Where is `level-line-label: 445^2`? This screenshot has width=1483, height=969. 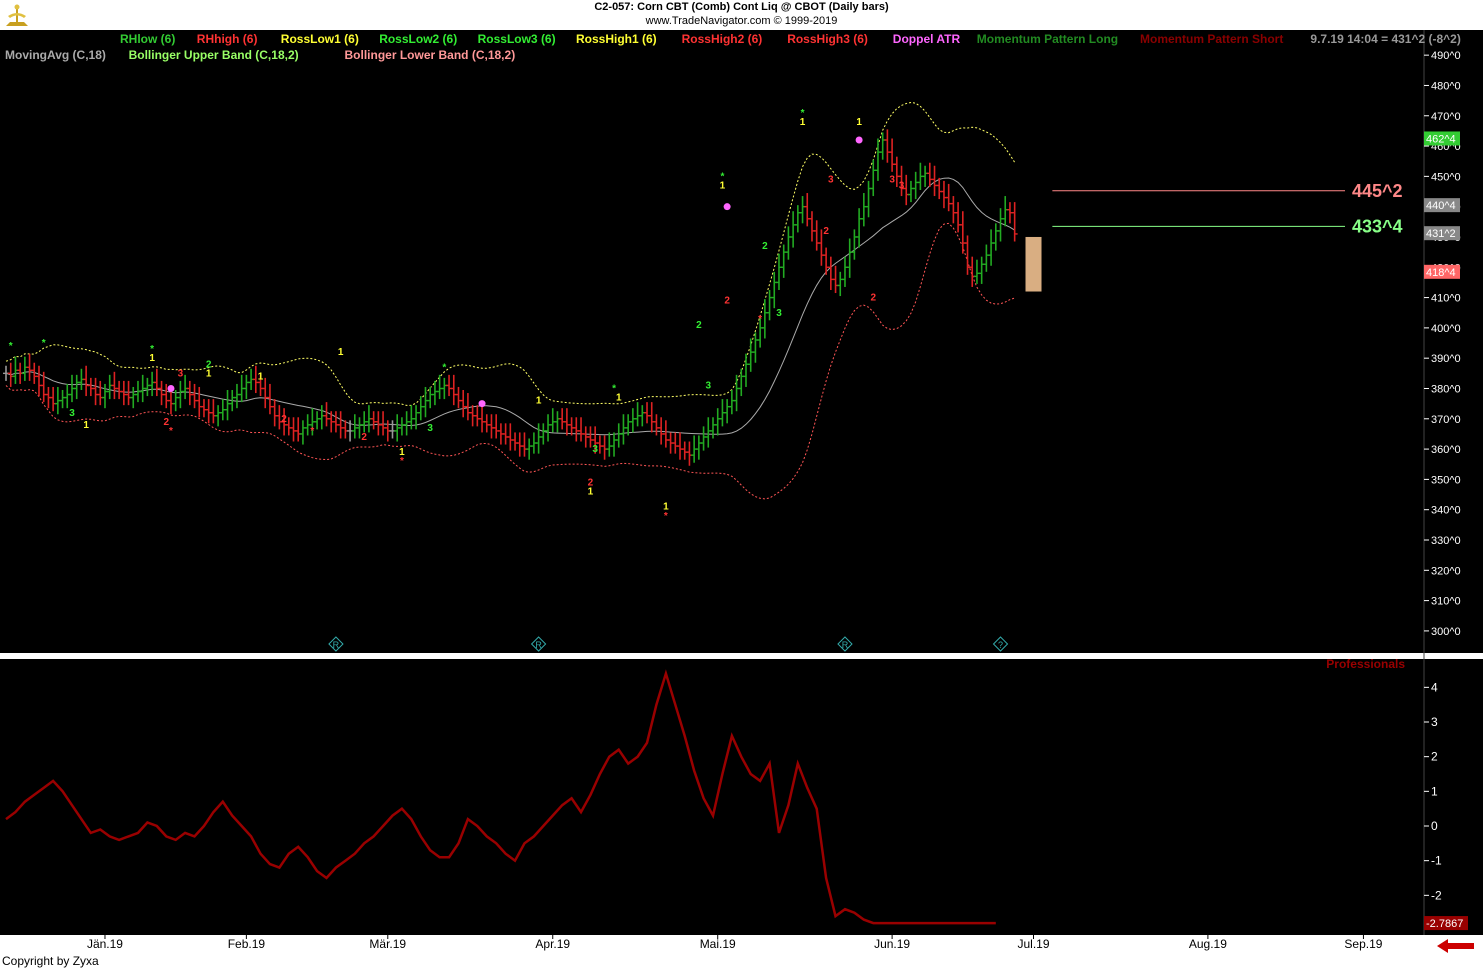 level-line-label: 445^2 is located at coordinates (1377, 191).